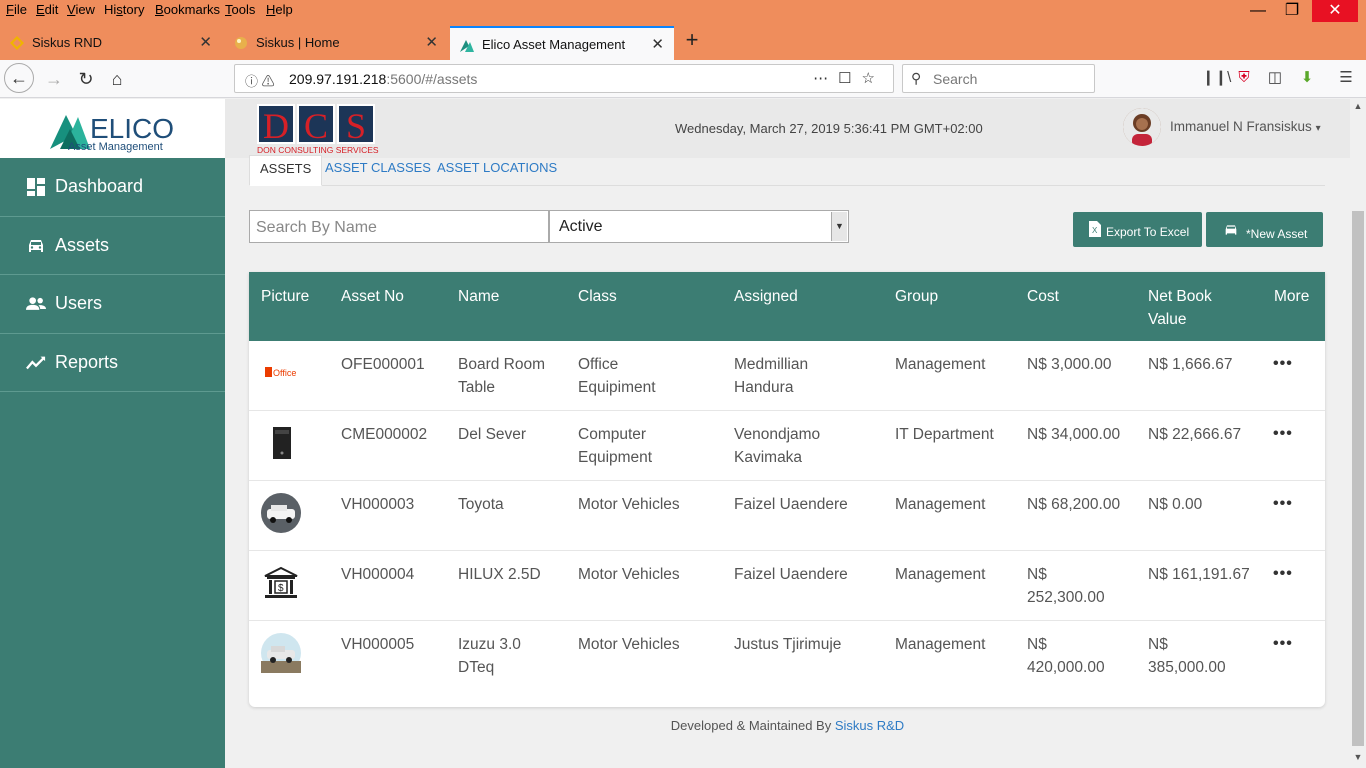  I want to click on chevron-down-icon: ▼, so click(839, 226).